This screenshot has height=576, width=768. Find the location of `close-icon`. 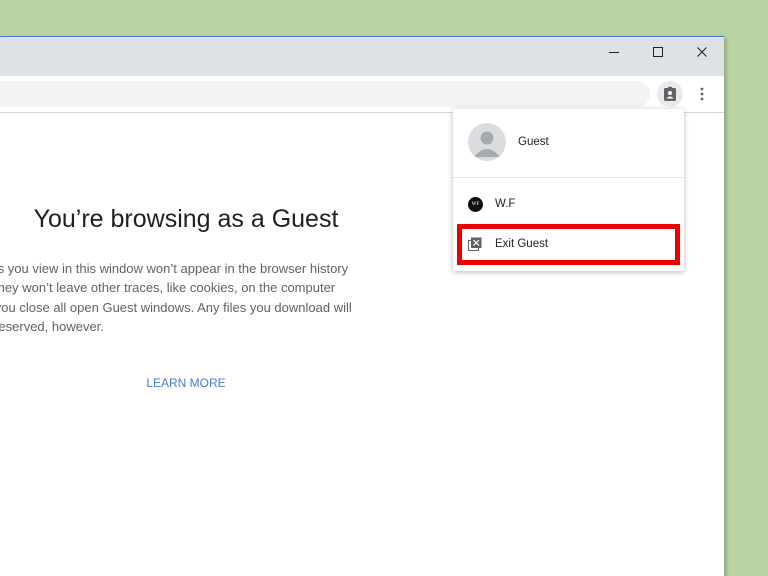

close-icon is located at coordinates (702, 52).